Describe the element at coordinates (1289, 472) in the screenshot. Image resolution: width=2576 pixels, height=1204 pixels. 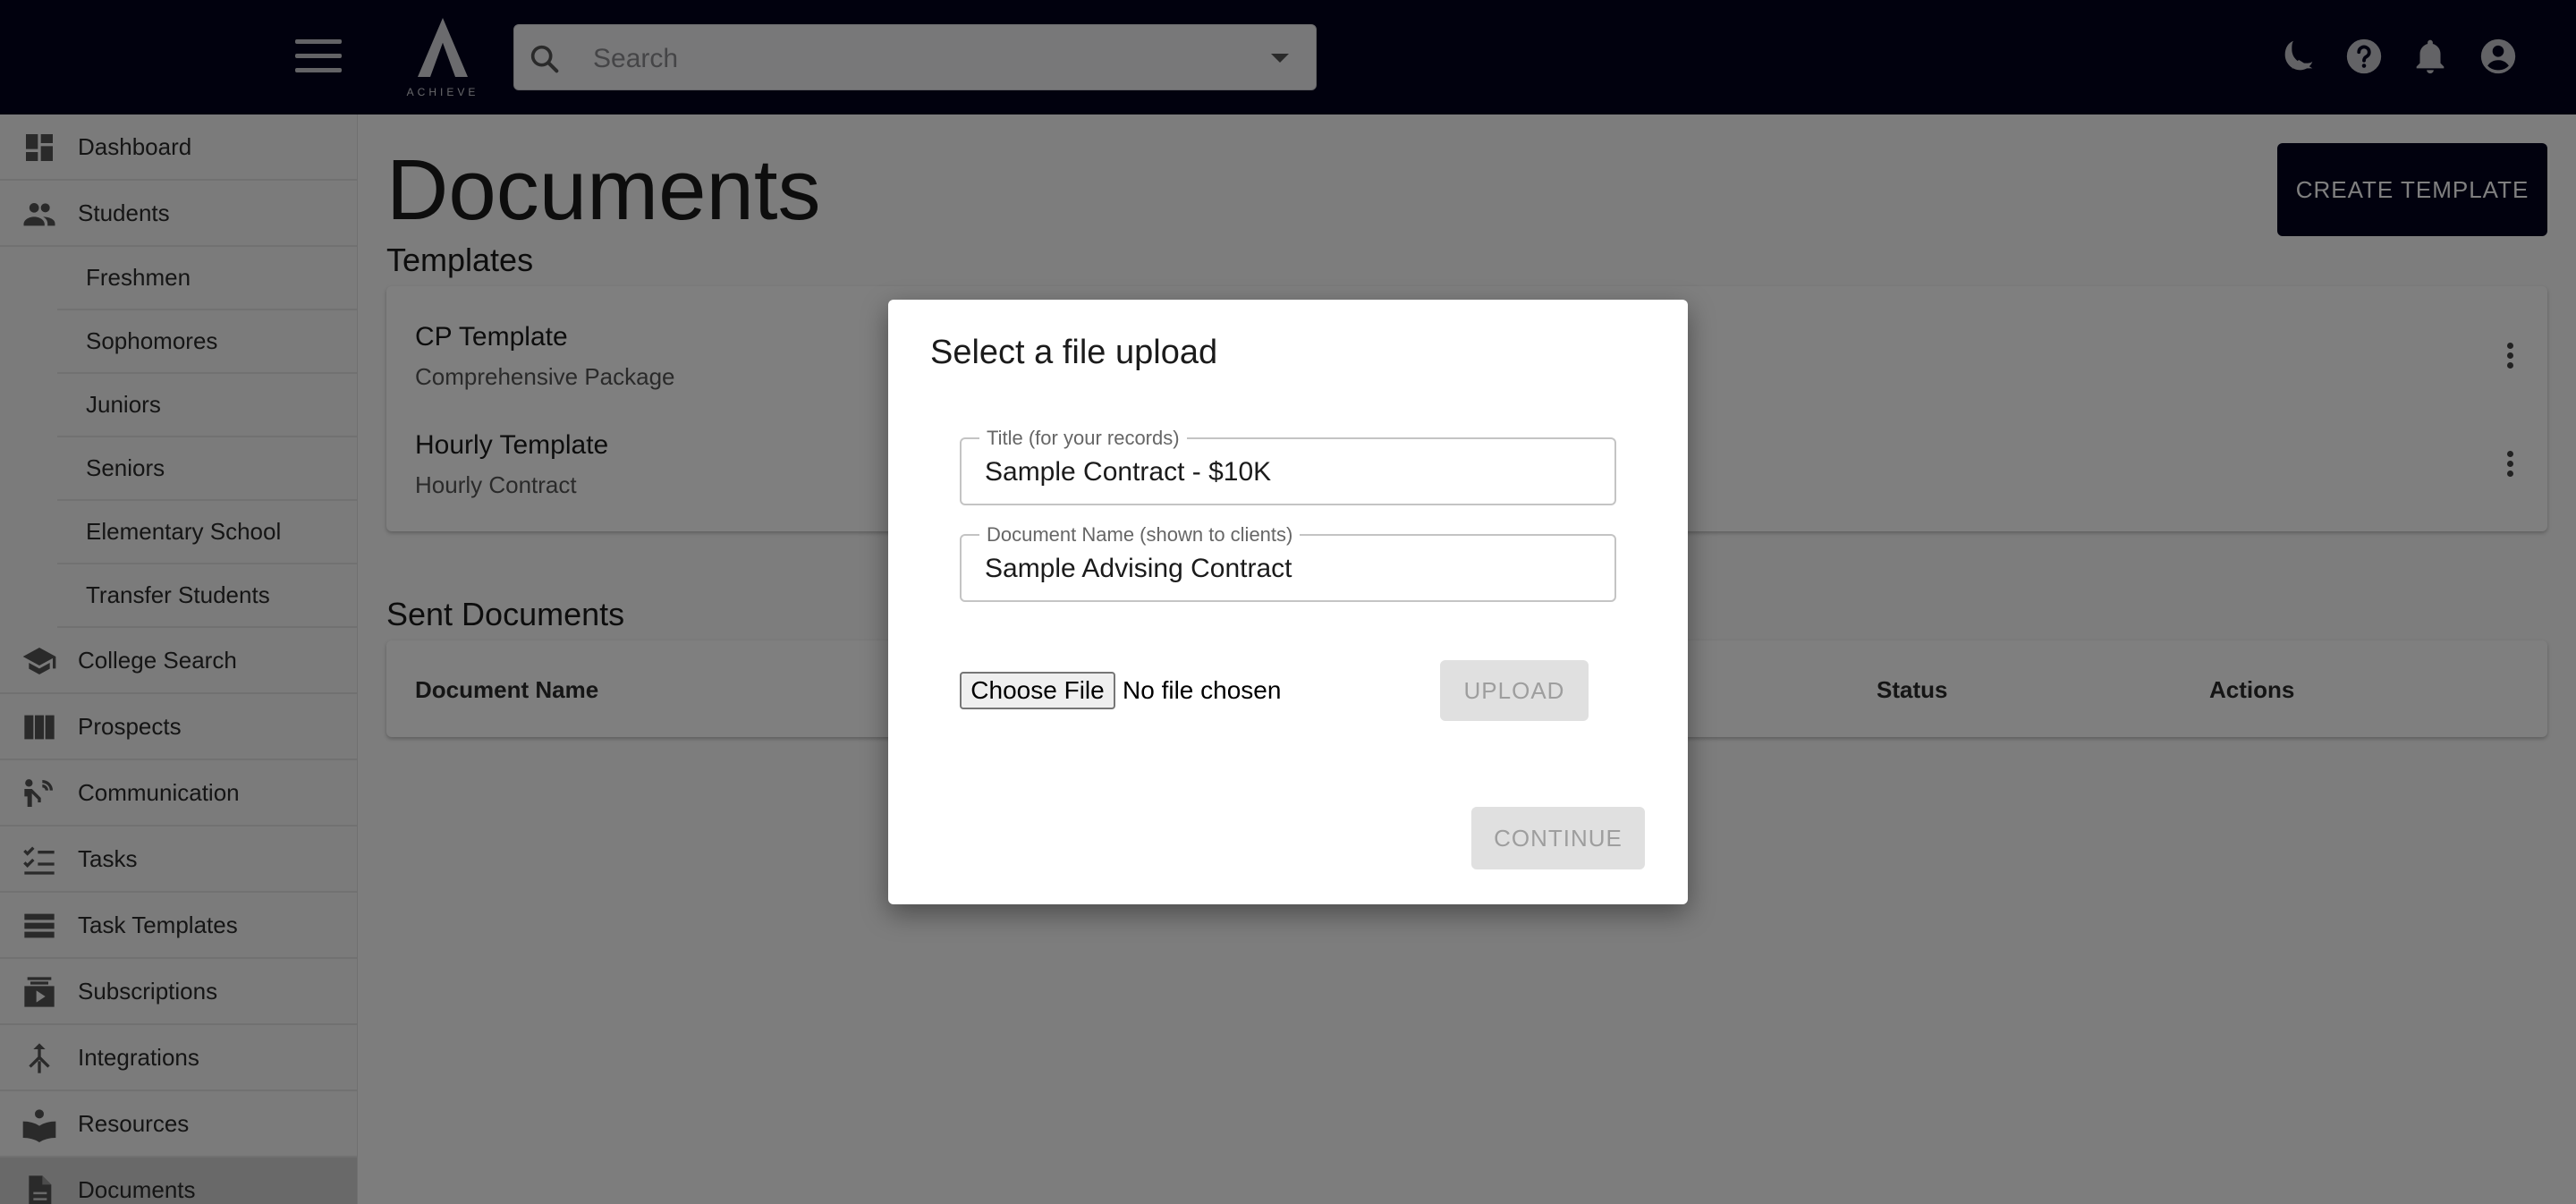
I see `title-input` at that location.